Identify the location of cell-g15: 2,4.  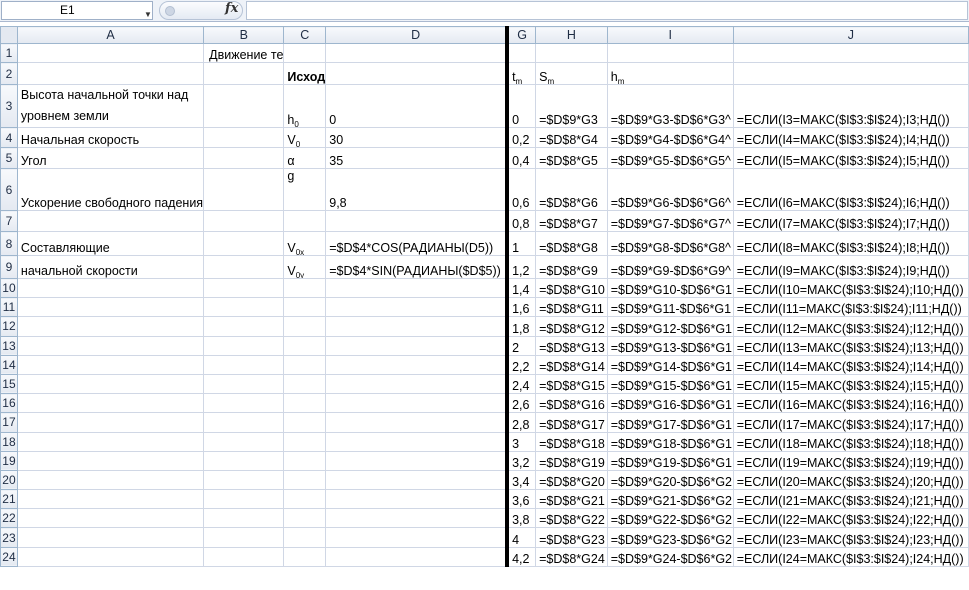
(521, 384).